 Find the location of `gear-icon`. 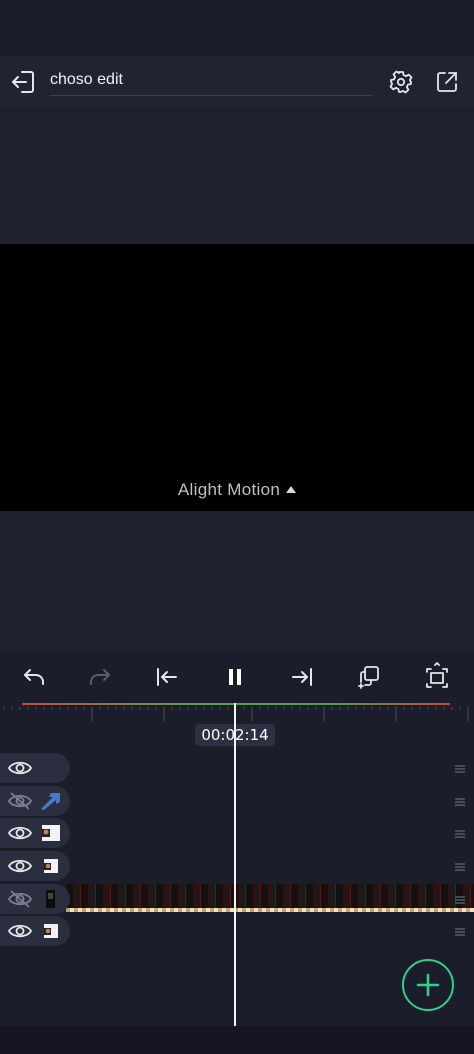

gear-icon is located at coordinates (401, 82).